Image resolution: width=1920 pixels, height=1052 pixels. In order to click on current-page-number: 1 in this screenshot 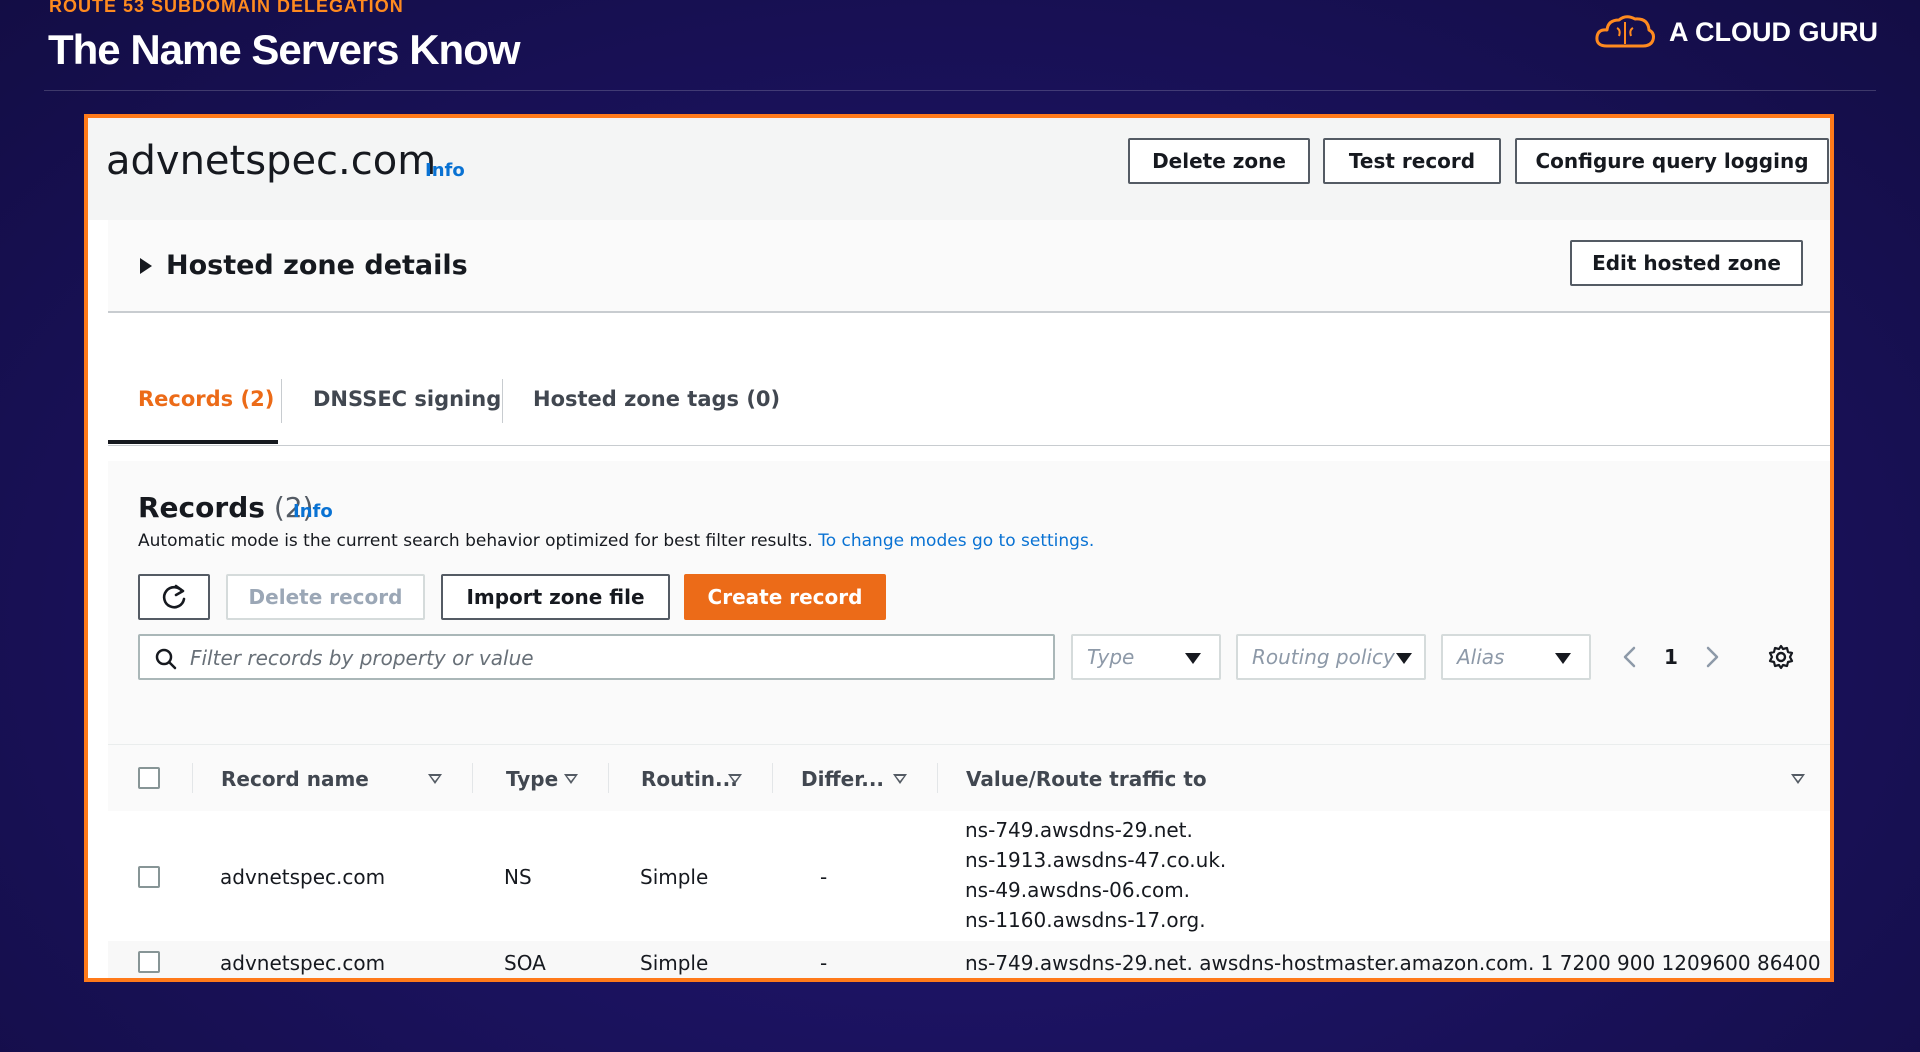, I will do `click(1671, 657)`.